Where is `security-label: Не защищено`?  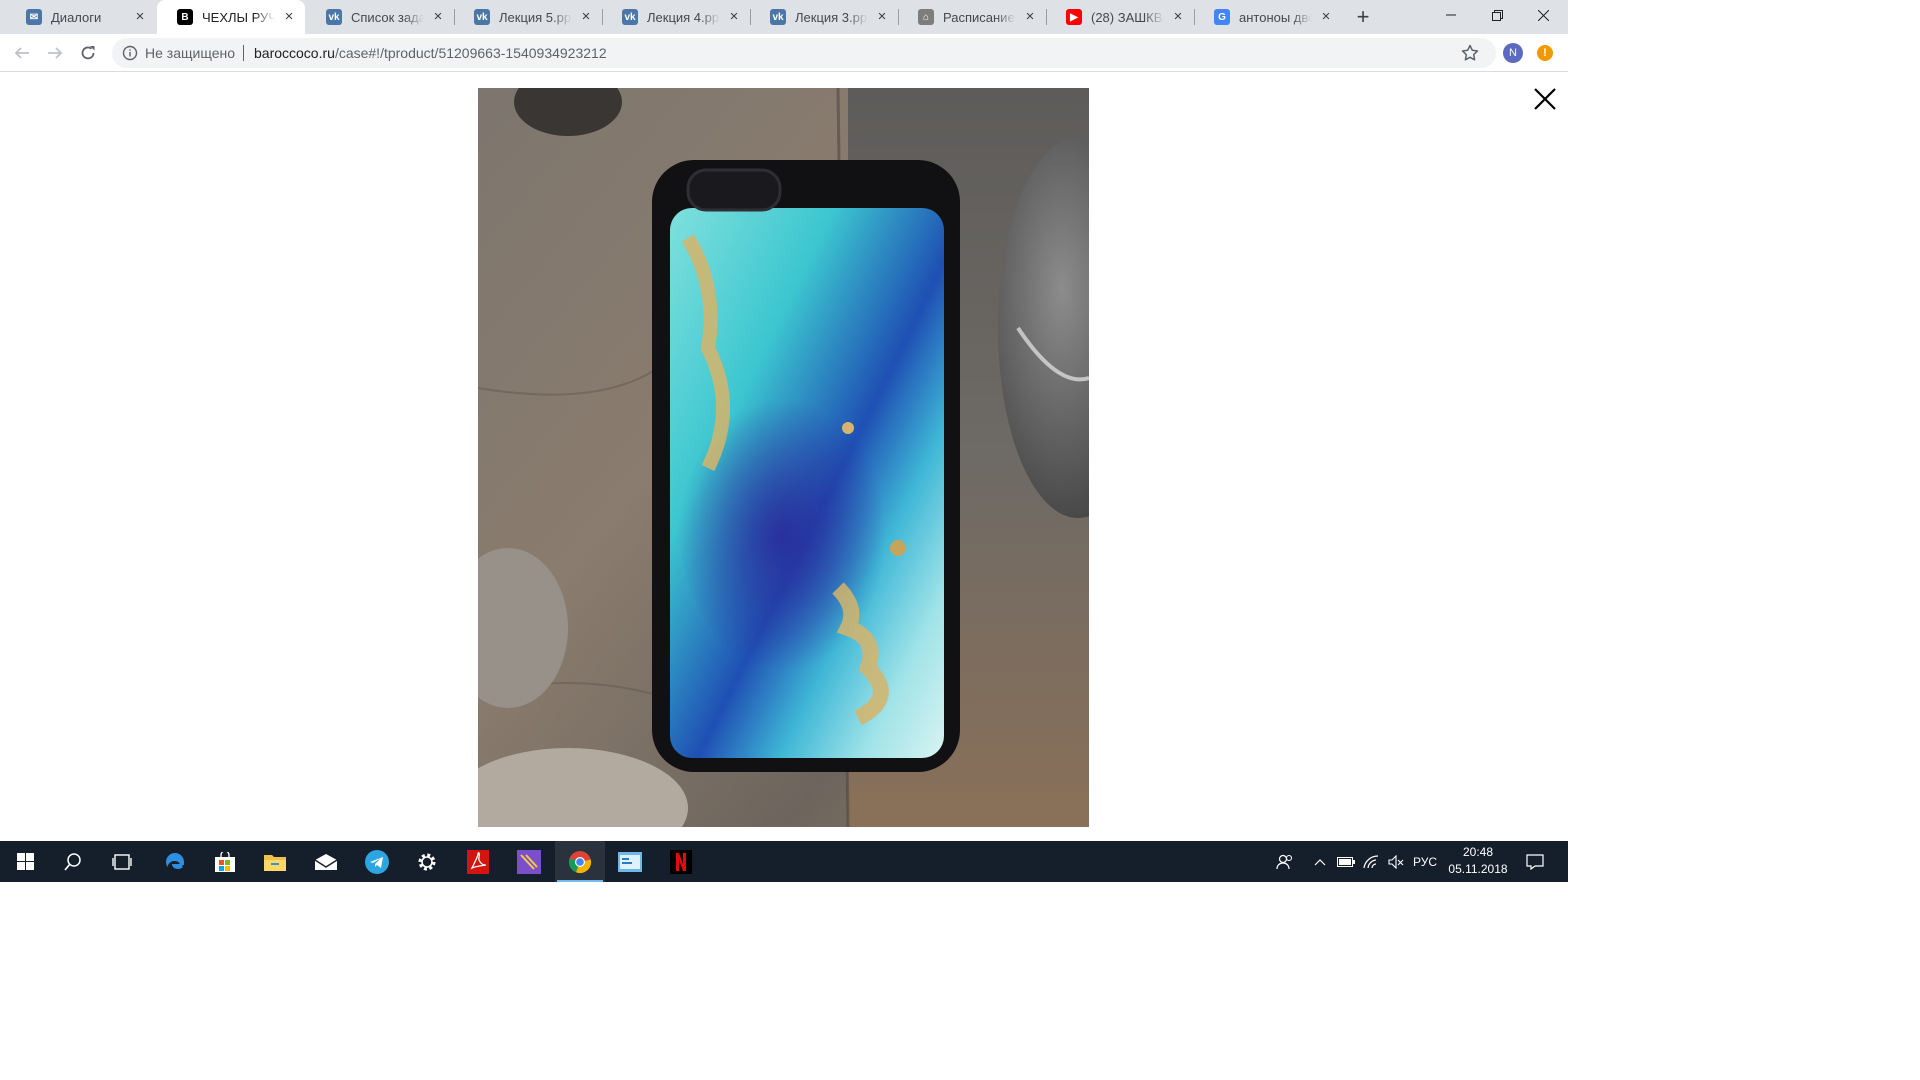
security-label: Не защищено is located at coordinates (190, 53).